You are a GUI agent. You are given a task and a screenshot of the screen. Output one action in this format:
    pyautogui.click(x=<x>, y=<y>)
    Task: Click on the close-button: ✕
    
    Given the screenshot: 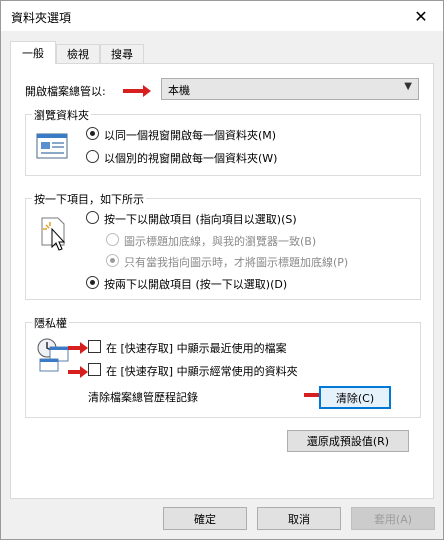 What is the action you would take?
    pyautogui.click(x=421, y=16)
    